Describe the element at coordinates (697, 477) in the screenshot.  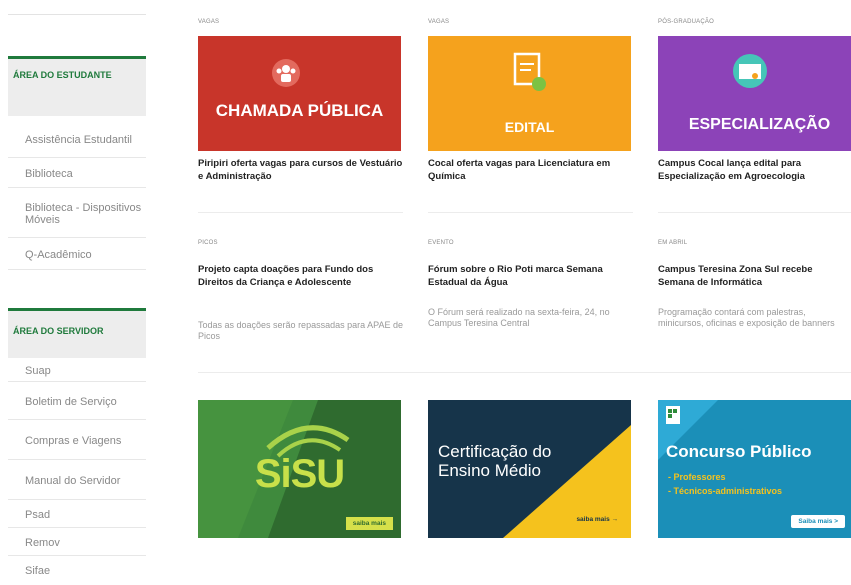
I see `concurso-bullet-professores: - Professores` at that location.